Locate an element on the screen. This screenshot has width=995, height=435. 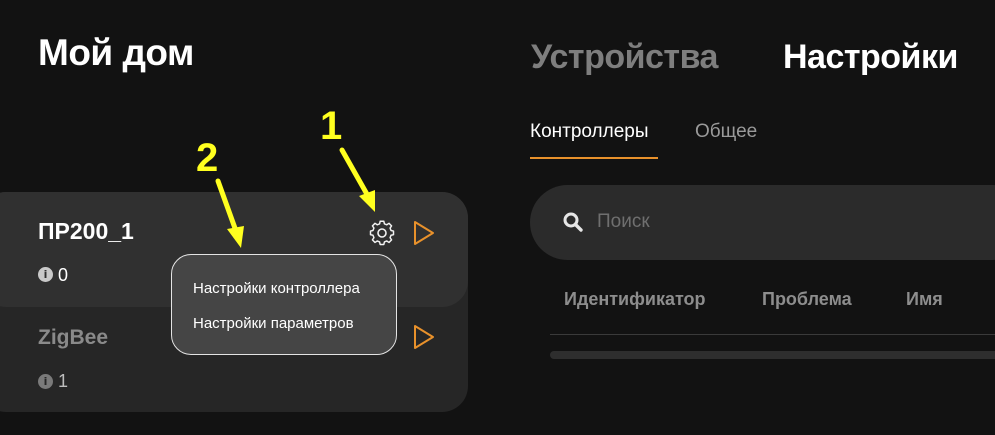
context-menu is located at coordinates (284, 304).